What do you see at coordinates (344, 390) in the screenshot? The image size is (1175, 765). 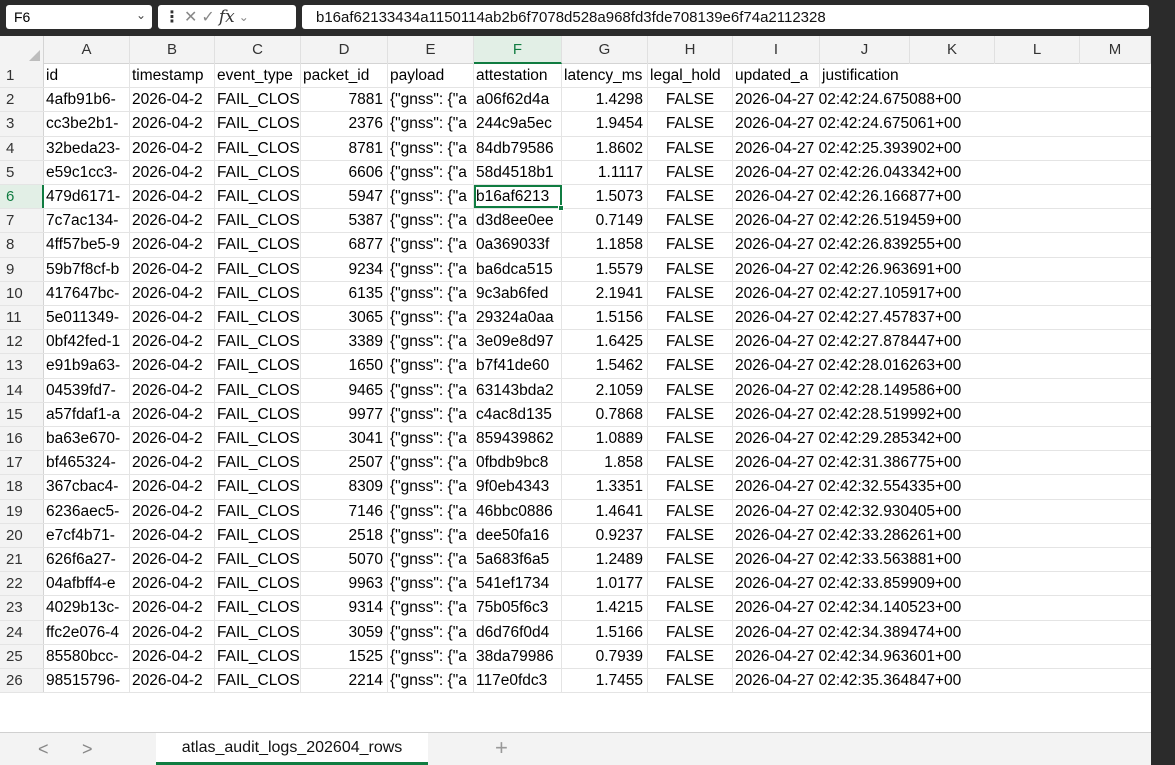 I see `cell-packet-id: 9465` at bounding box center [344, 390].